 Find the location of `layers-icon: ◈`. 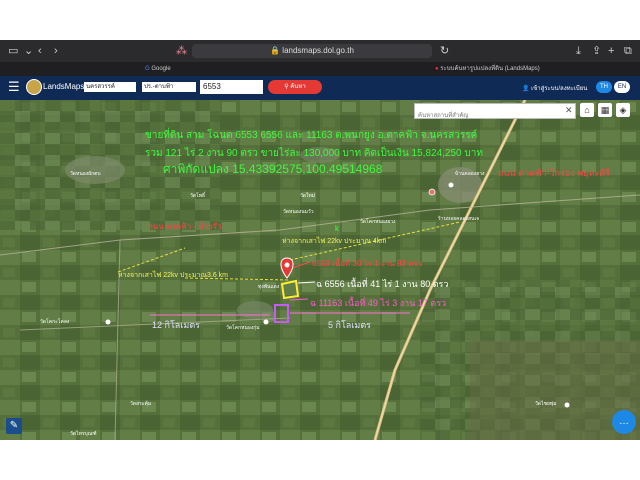

layers-icon: ◈ is located at coordinates (623, 110).